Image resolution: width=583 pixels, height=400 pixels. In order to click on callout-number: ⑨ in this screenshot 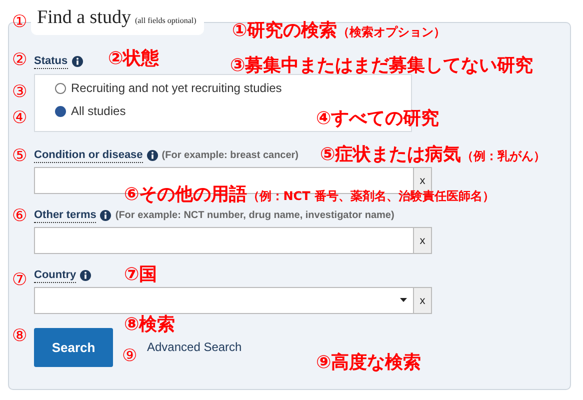, I will do `click(130, 356)`.